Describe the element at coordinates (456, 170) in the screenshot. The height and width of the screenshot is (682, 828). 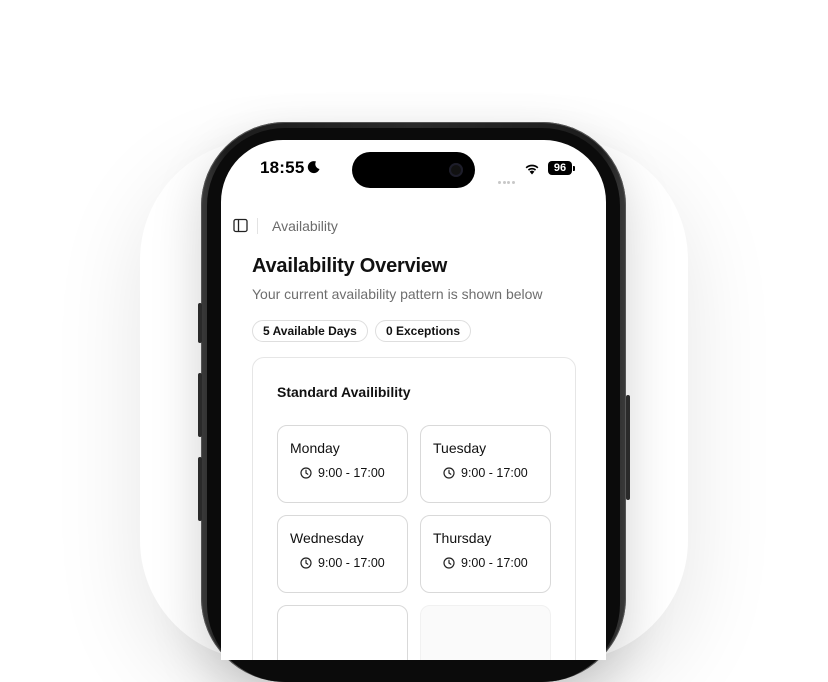
I see `front-camera` at that location.